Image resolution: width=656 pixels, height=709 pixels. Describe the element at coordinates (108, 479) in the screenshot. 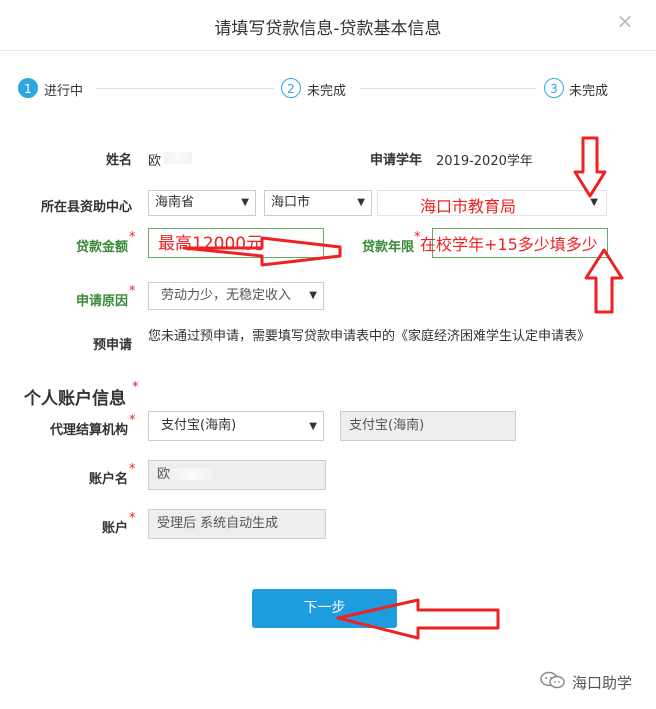

I see `account-name-label: 账户名` at that location.